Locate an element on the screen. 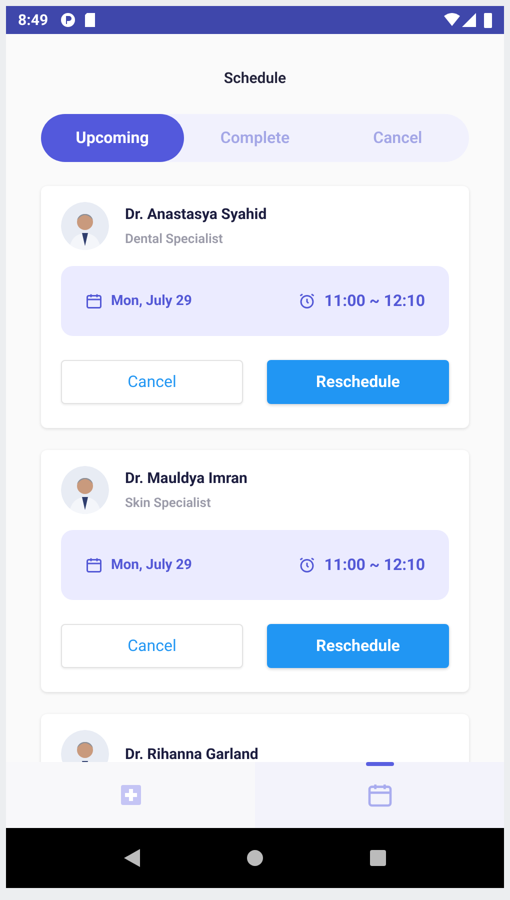 Image resolution: width=510 pixels, height=900 pixels. active-indicator is located at coordinates (380, 764).